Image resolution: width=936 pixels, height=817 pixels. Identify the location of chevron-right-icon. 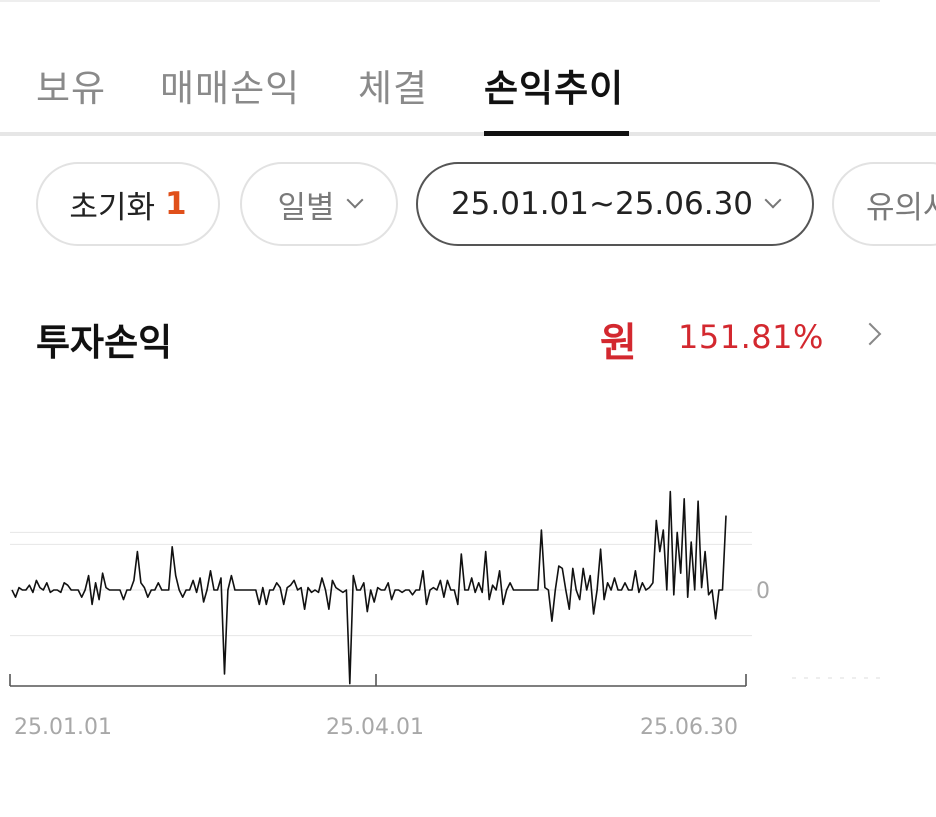
(870, 334).